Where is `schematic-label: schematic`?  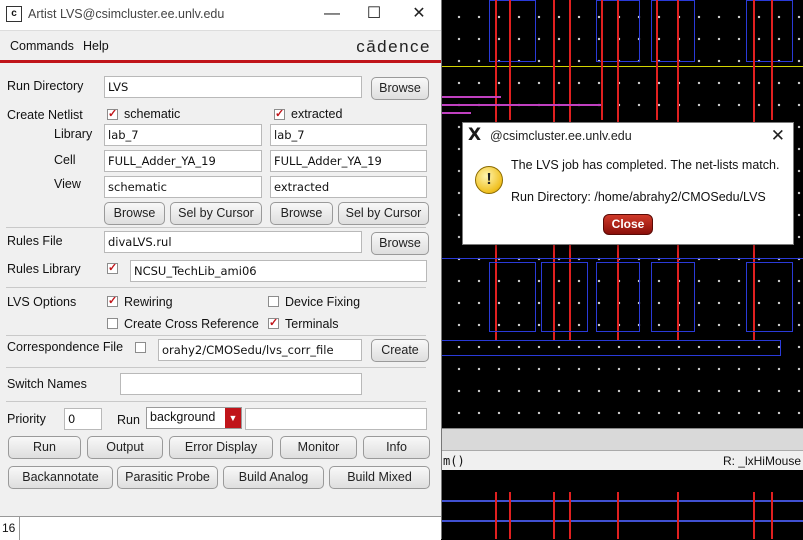
schematic-label: schematic is located at coordinates (152, 114).